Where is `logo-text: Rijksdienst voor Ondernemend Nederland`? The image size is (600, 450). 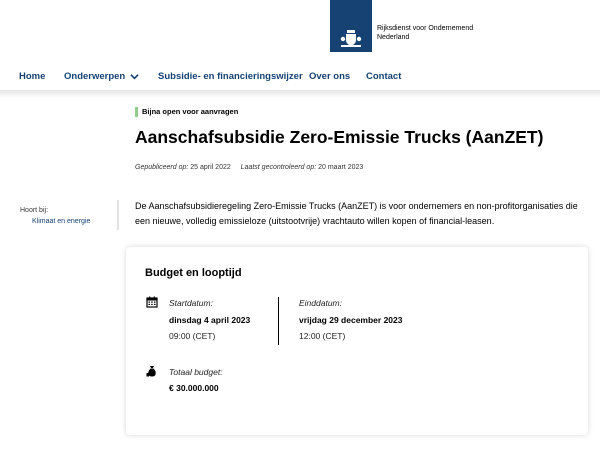 logo-text: Rijksdienst voor Ondernemend Nederland is located at coordinates (422, 26).